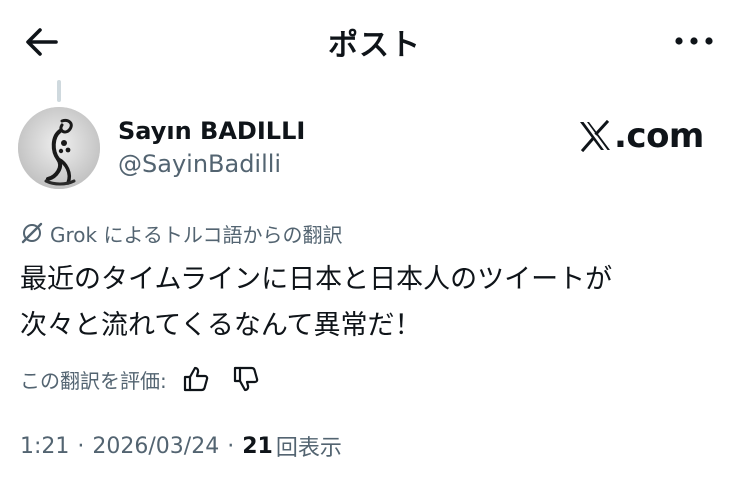 Image resolution: width=749 pixels, height=491 pixels. What do you see at coordinates (155, 446) in the screenshot?
I see `post-date: 2026/03/24` at bounding box center [155, 446].